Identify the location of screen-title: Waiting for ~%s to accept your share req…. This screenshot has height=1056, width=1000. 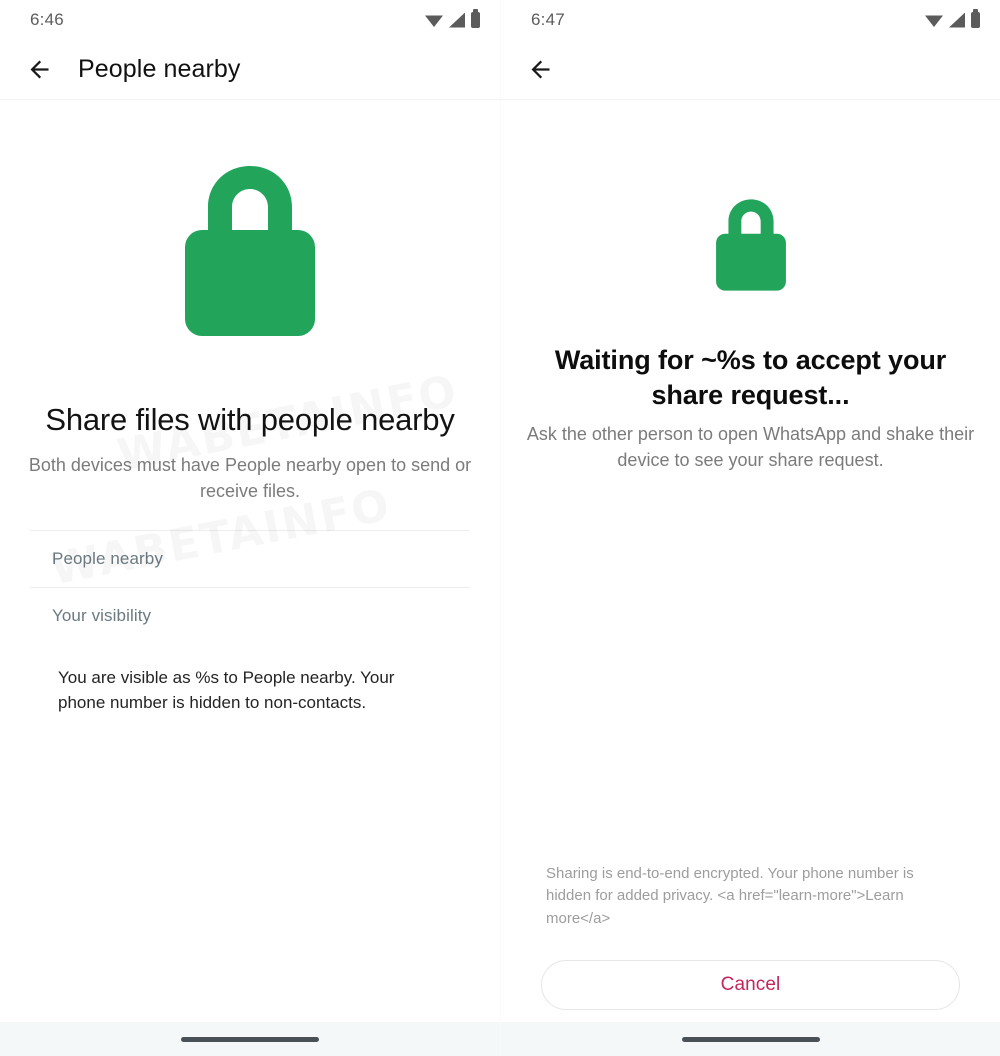
(750, 377).